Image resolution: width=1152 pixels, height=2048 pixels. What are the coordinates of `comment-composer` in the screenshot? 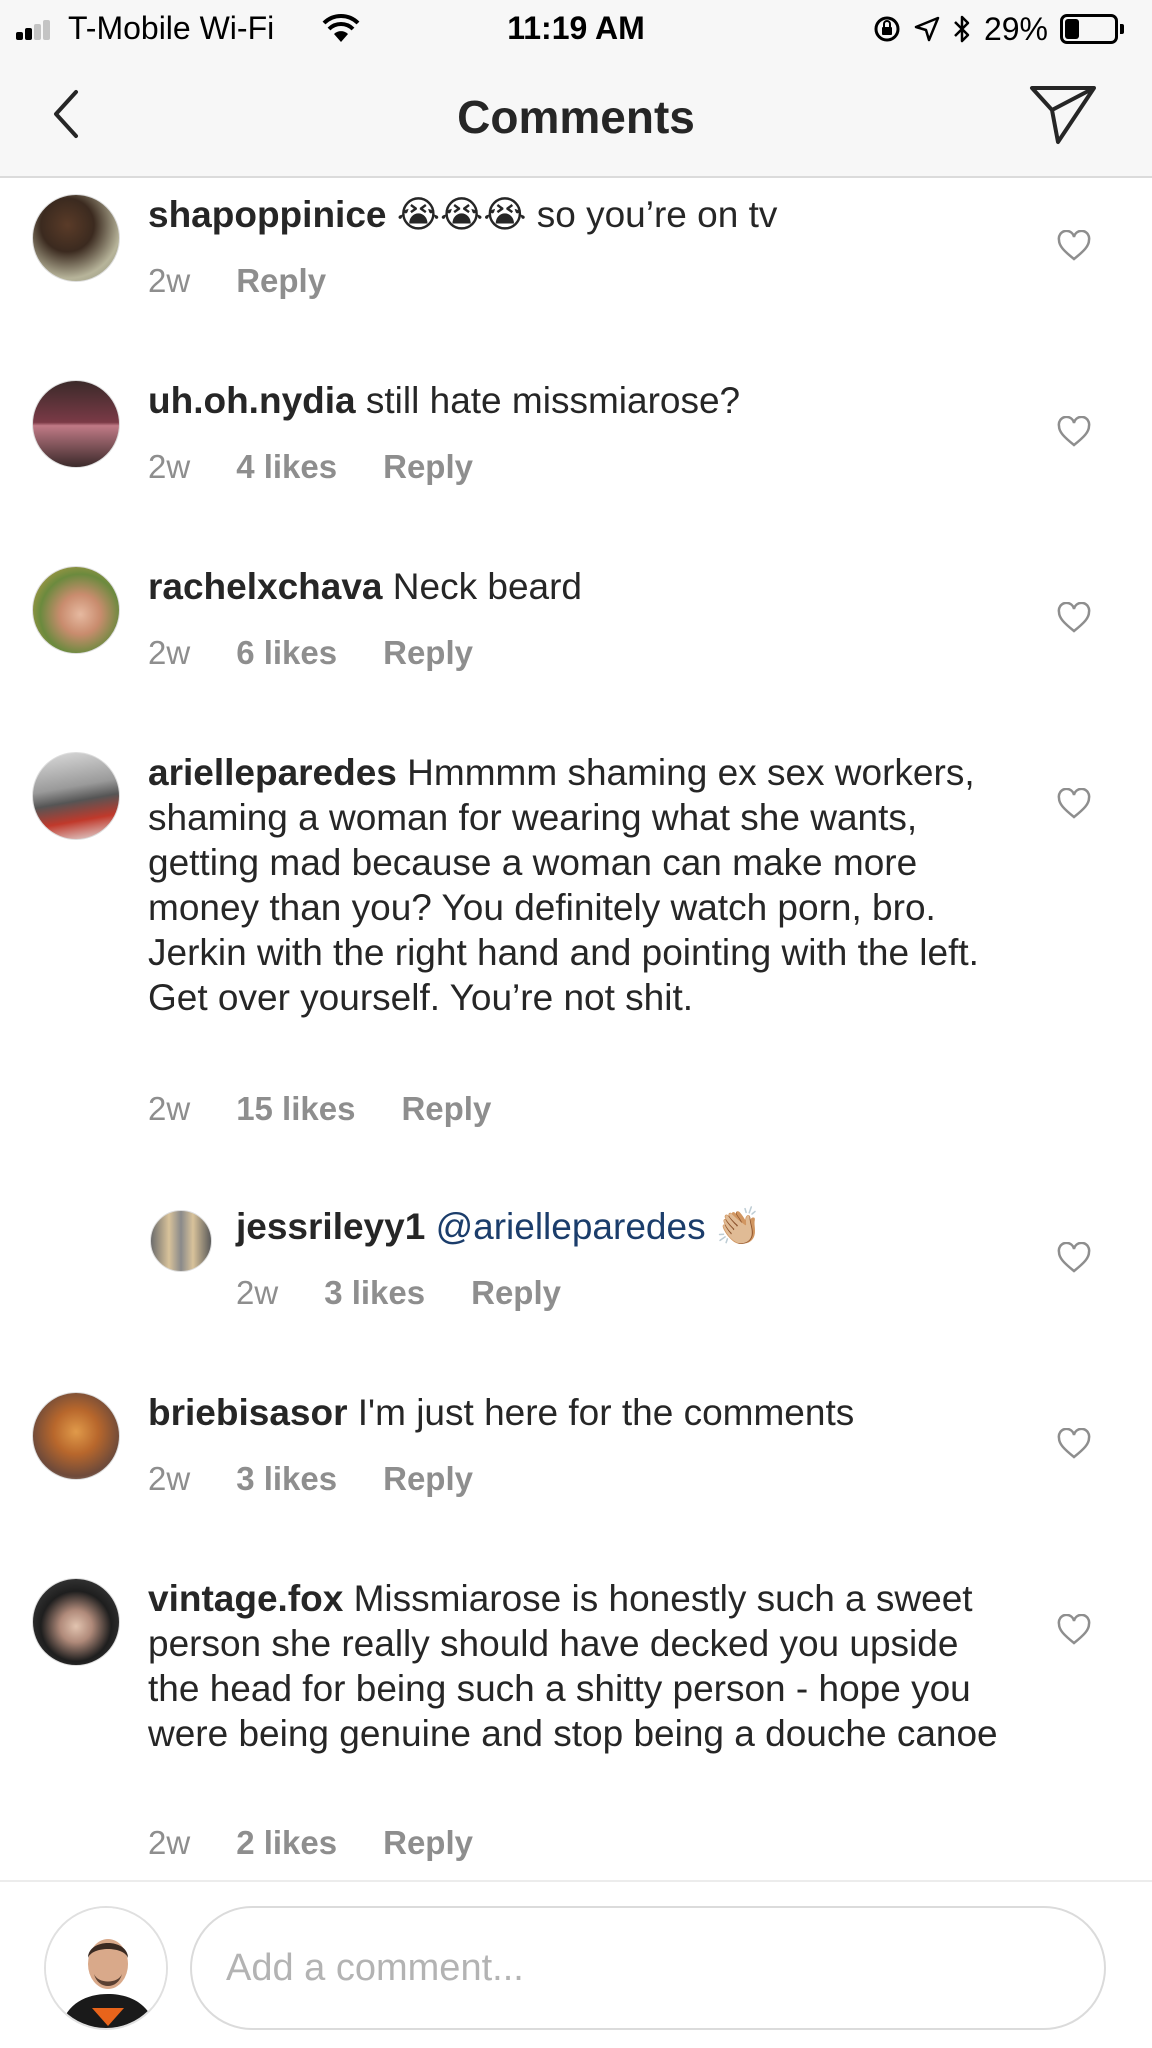 It's located at (576, 1964).